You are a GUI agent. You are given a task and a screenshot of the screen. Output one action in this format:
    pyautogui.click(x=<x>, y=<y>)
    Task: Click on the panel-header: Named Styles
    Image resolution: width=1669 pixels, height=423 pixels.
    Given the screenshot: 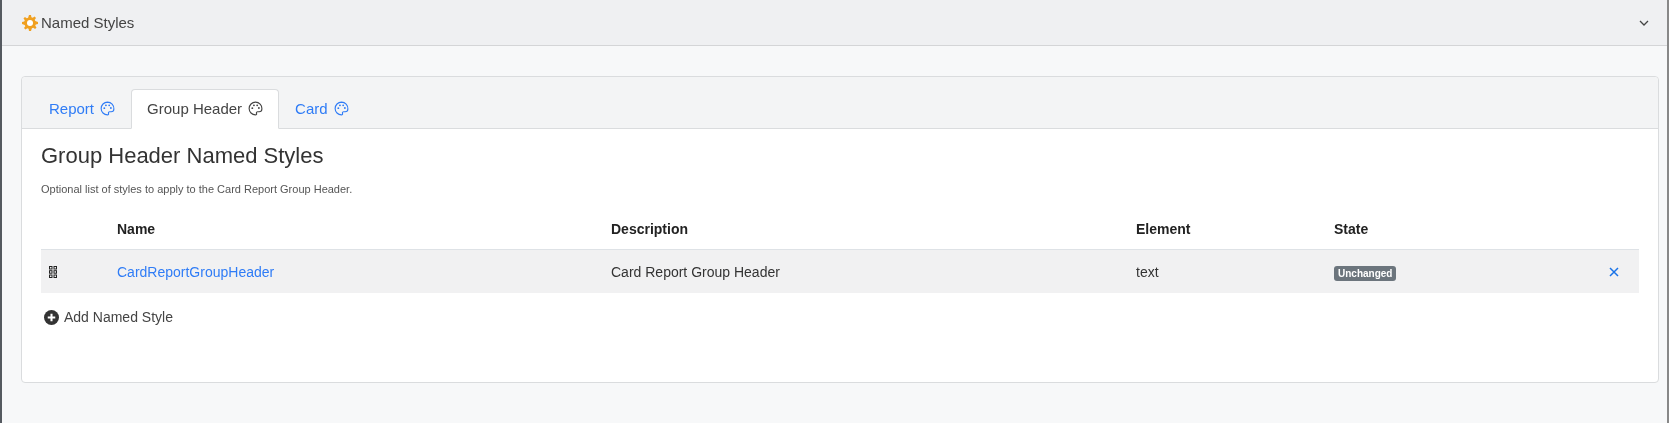 What is the action you would take?
    pyautogui.click(x=834, y=23)
    